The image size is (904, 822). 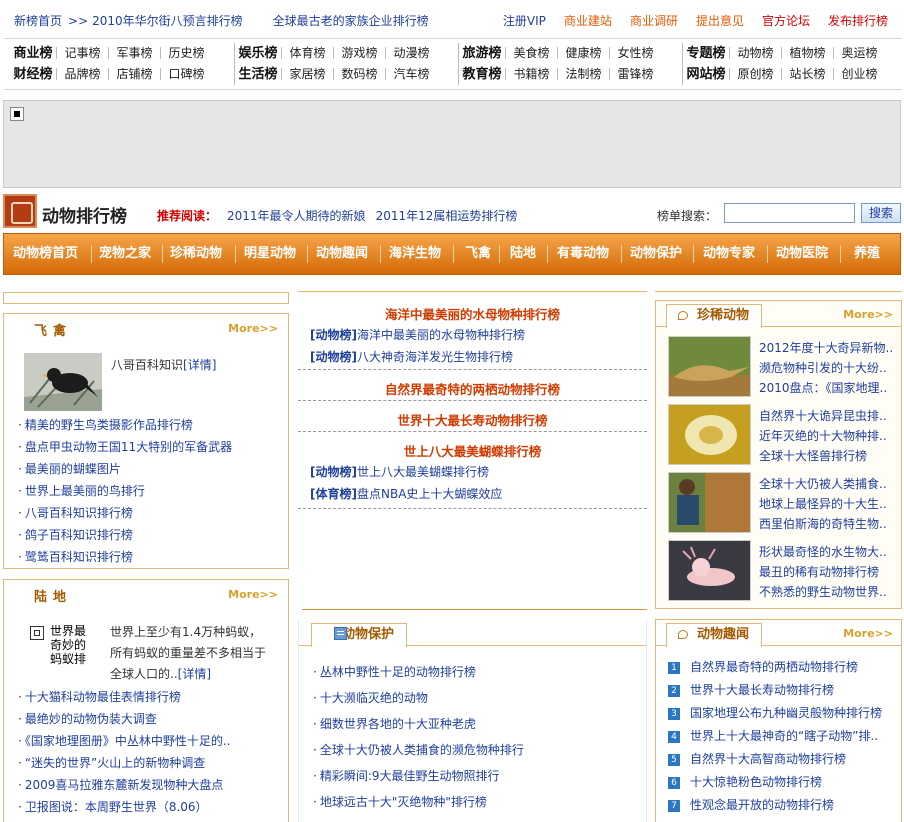 What do you see at coordinates (859, 53) in the screenshot?
I see `category-item: 奥运榜` at bounding box center [859, 53].